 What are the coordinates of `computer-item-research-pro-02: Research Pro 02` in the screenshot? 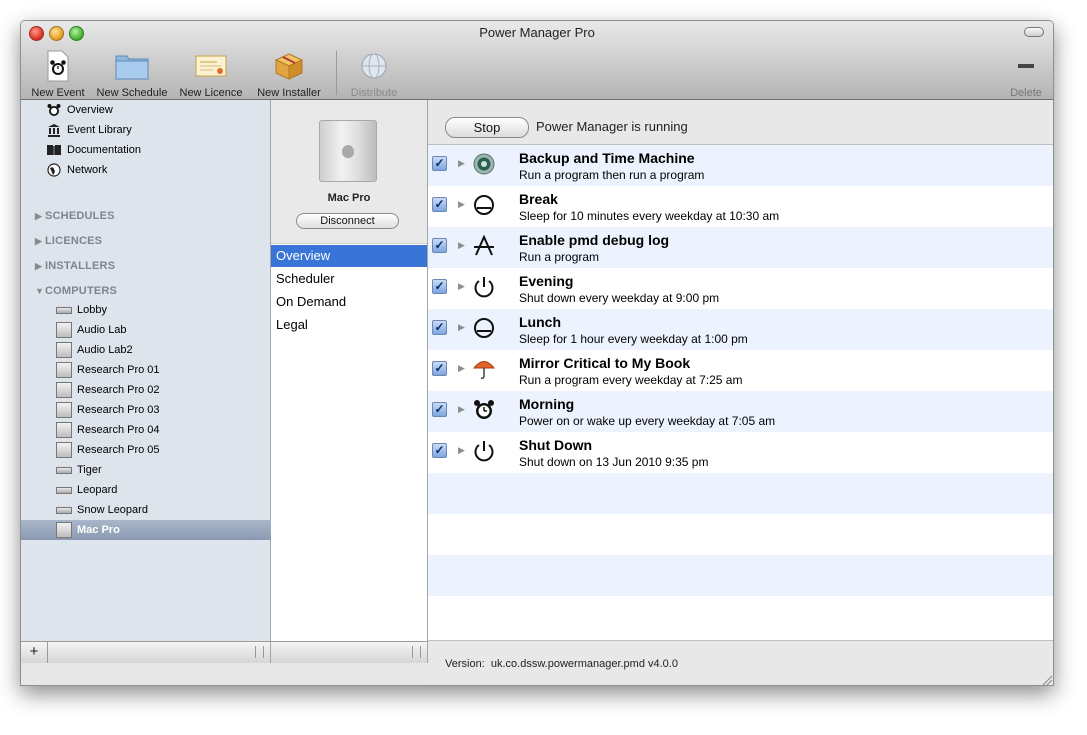 It's located at (163, 390).